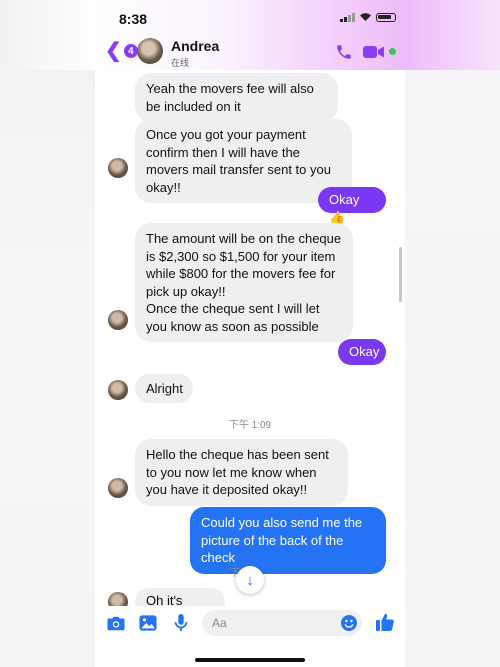 The height and width of the screenshot is (667, 500). I want to click on header-left-extension, so click(47, 35).